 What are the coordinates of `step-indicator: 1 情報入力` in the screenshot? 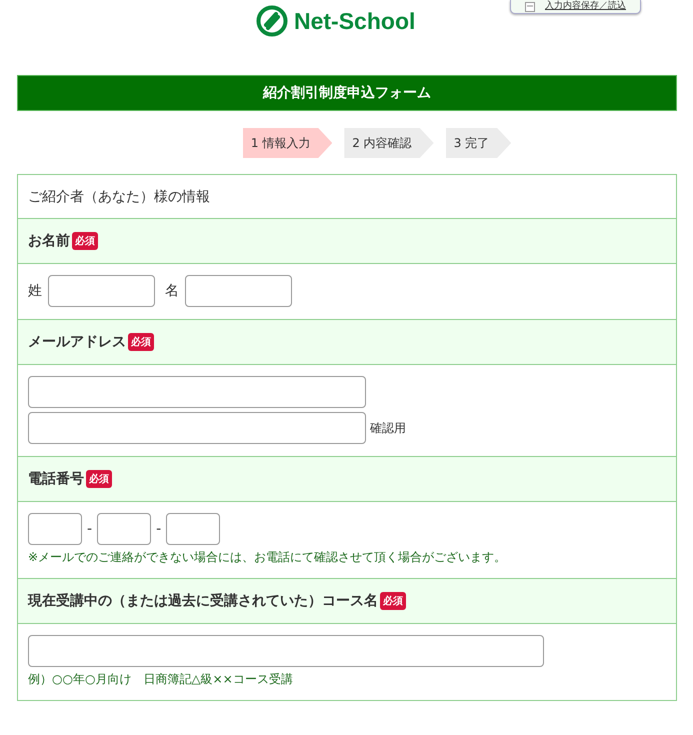 It's located at (287, 143).